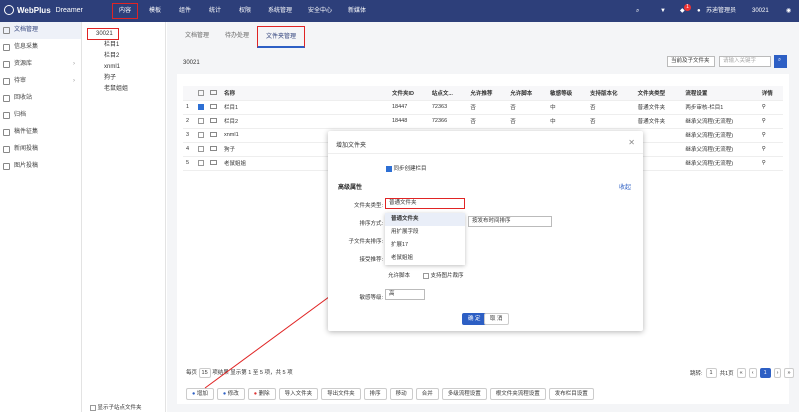 This screenshot has width=799, height=412. I want to click on rec-label: 接受推荐:, so click(371, 260).